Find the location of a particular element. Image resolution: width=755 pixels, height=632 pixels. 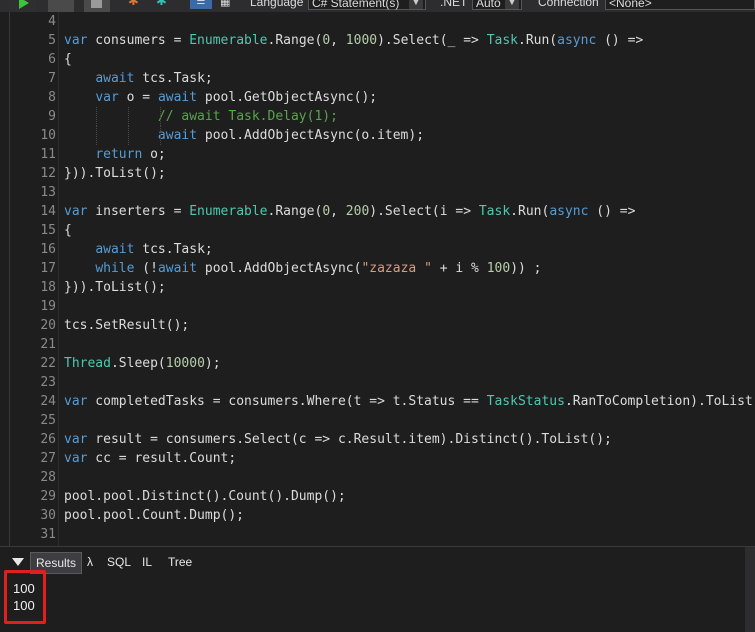

code-token: o; is located at coordinates (154, 154).